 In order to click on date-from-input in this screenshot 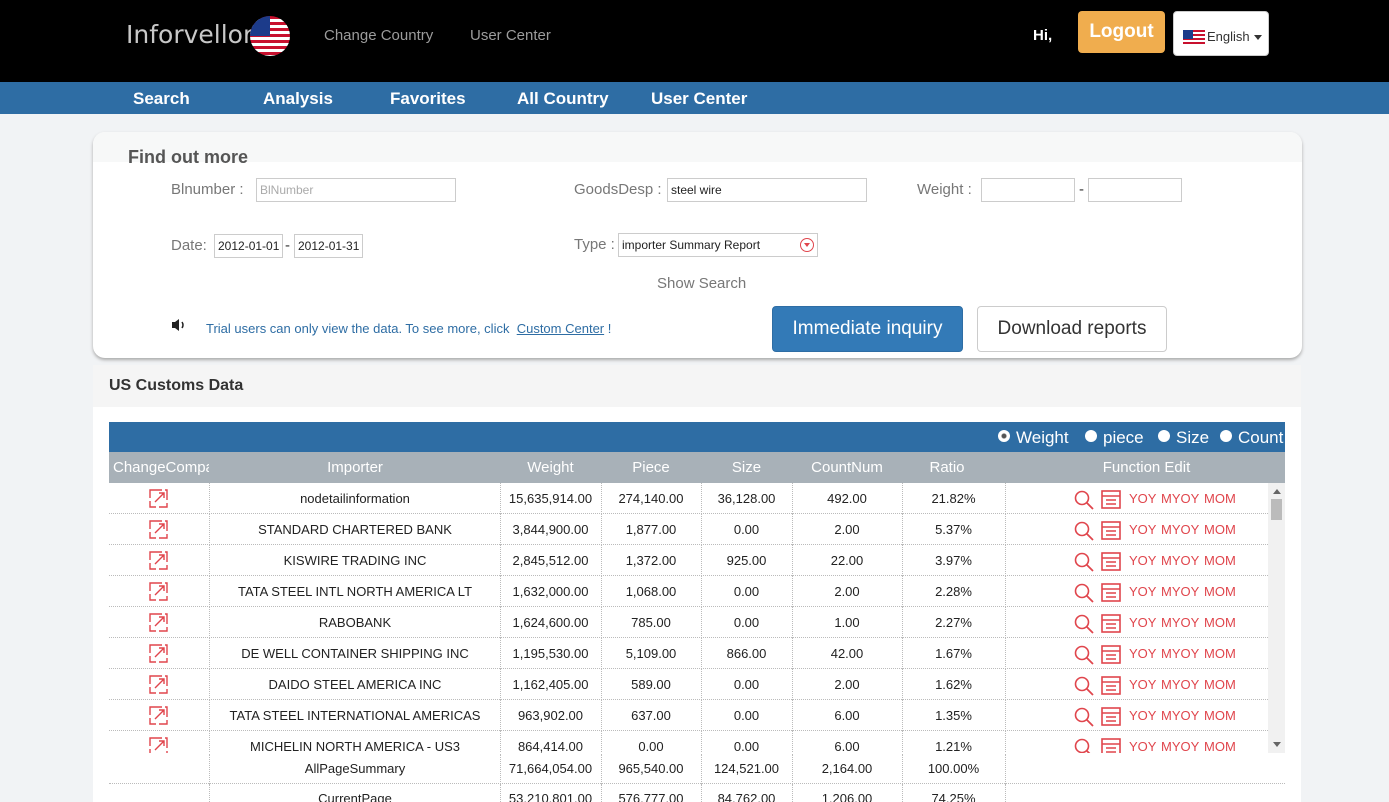, I will do `click(248, 246)`.